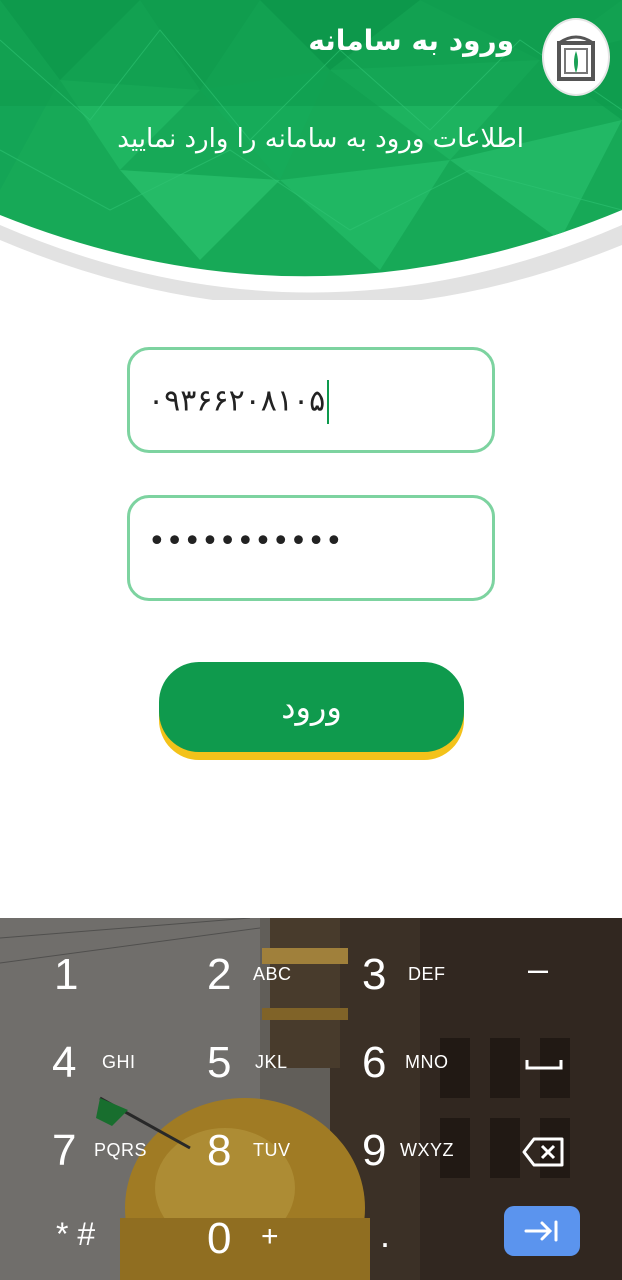 The image size is (622, 1280). I want to click on key-1: 1, so click(100, 976).